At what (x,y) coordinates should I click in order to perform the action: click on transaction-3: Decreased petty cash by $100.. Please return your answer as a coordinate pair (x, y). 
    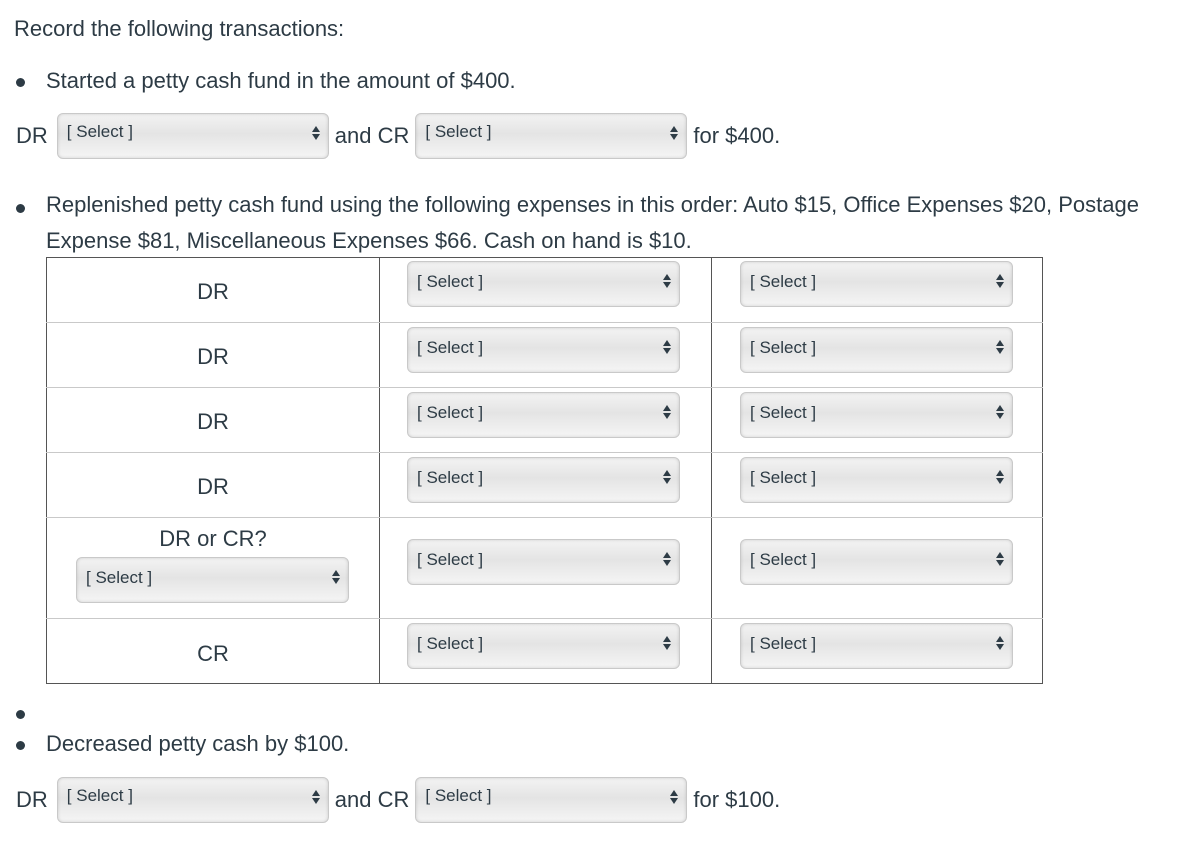
    Looking at the image, I should click on (182, 744).